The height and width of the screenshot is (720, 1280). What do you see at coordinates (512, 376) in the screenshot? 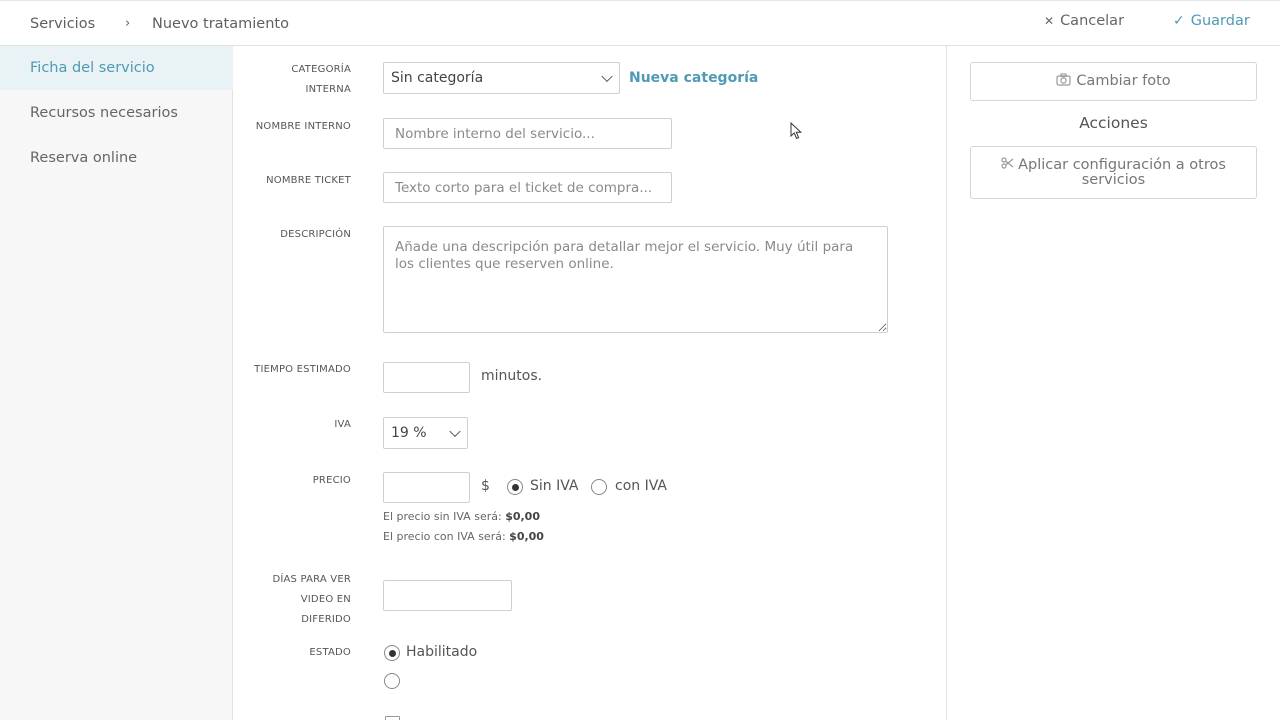
I see `minutes-unit-label: minutos.` at bounding box center [512, 376].